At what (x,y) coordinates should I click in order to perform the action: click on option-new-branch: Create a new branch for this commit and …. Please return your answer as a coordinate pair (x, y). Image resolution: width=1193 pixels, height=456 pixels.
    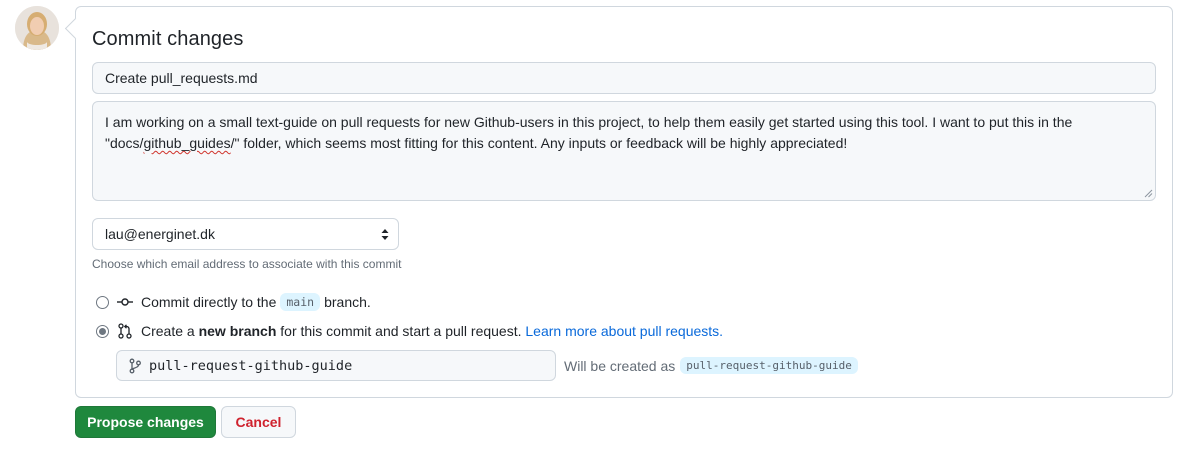
    Looking at the image, I should click on (409, 331).